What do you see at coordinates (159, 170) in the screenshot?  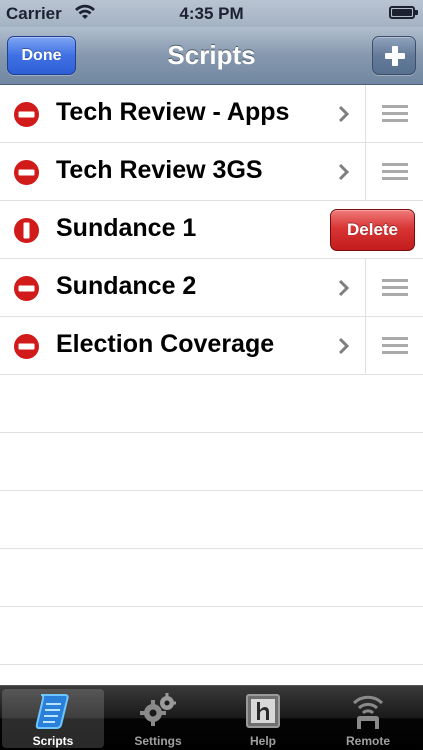 I see `script-title: Tech Review 3GS` at bounding box center [159, 170].